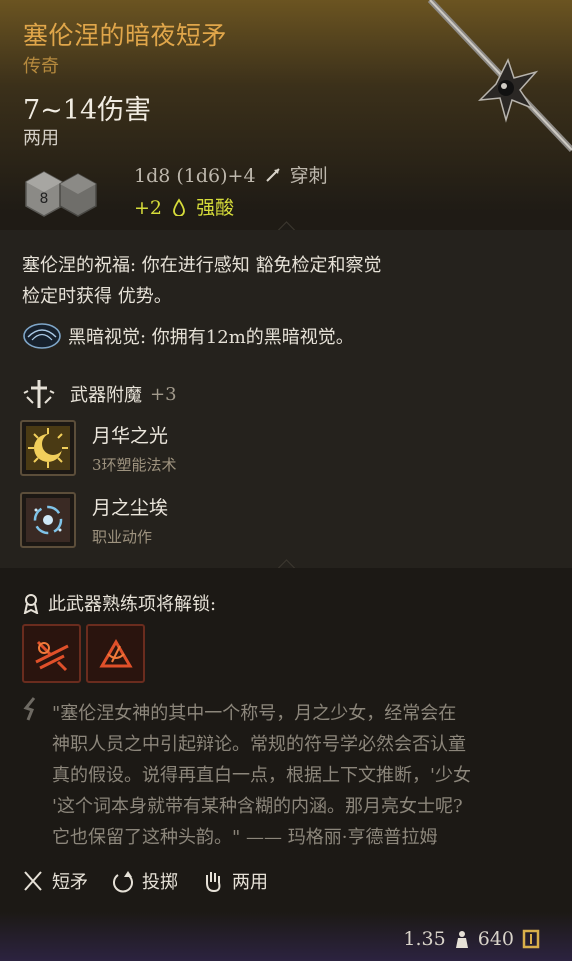  I want to click on quote-icon, so click(29, 709).